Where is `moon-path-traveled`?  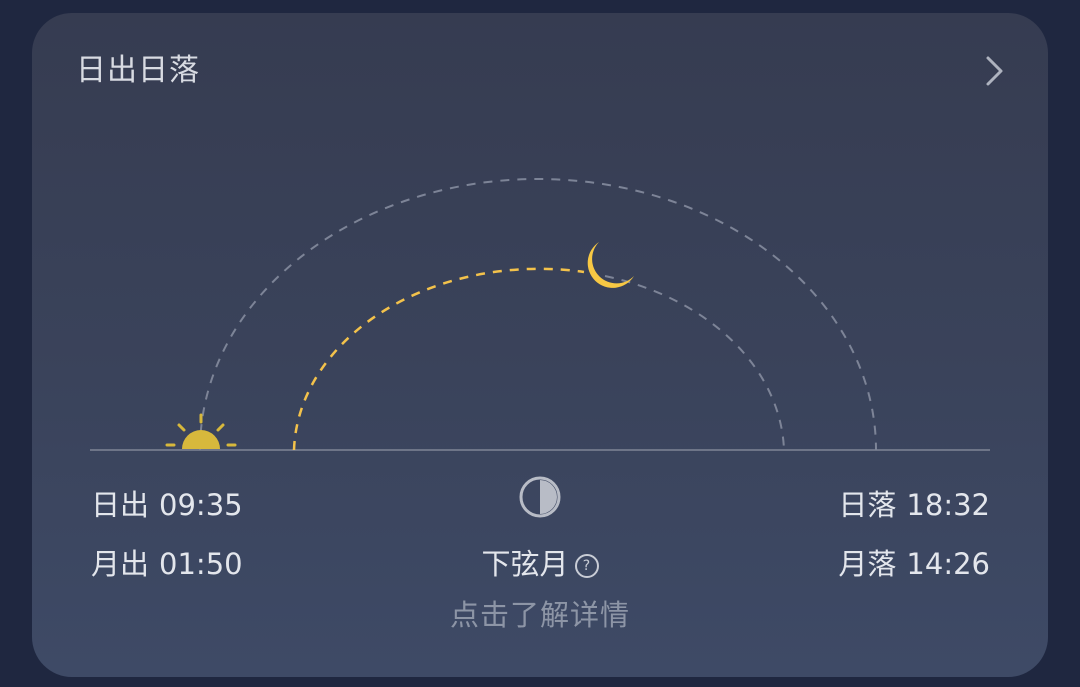 moon-path-traveled is located at coordinates (438, 359).